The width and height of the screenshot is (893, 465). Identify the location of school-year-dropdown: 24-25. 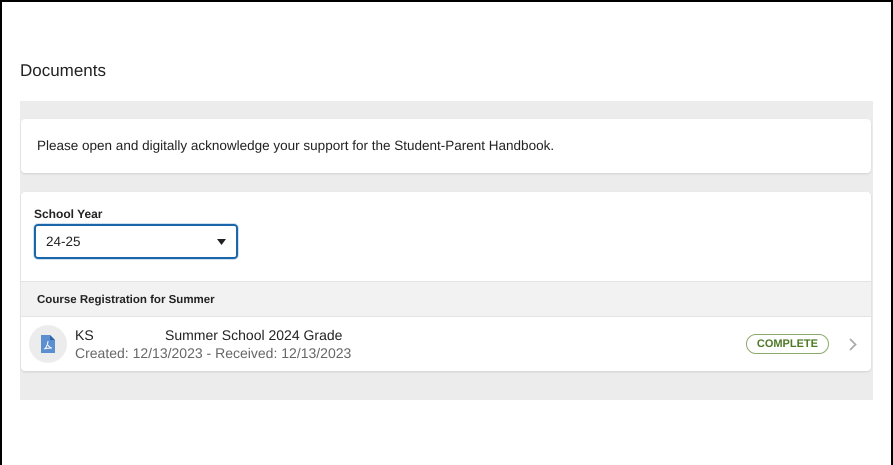
(136, 241).